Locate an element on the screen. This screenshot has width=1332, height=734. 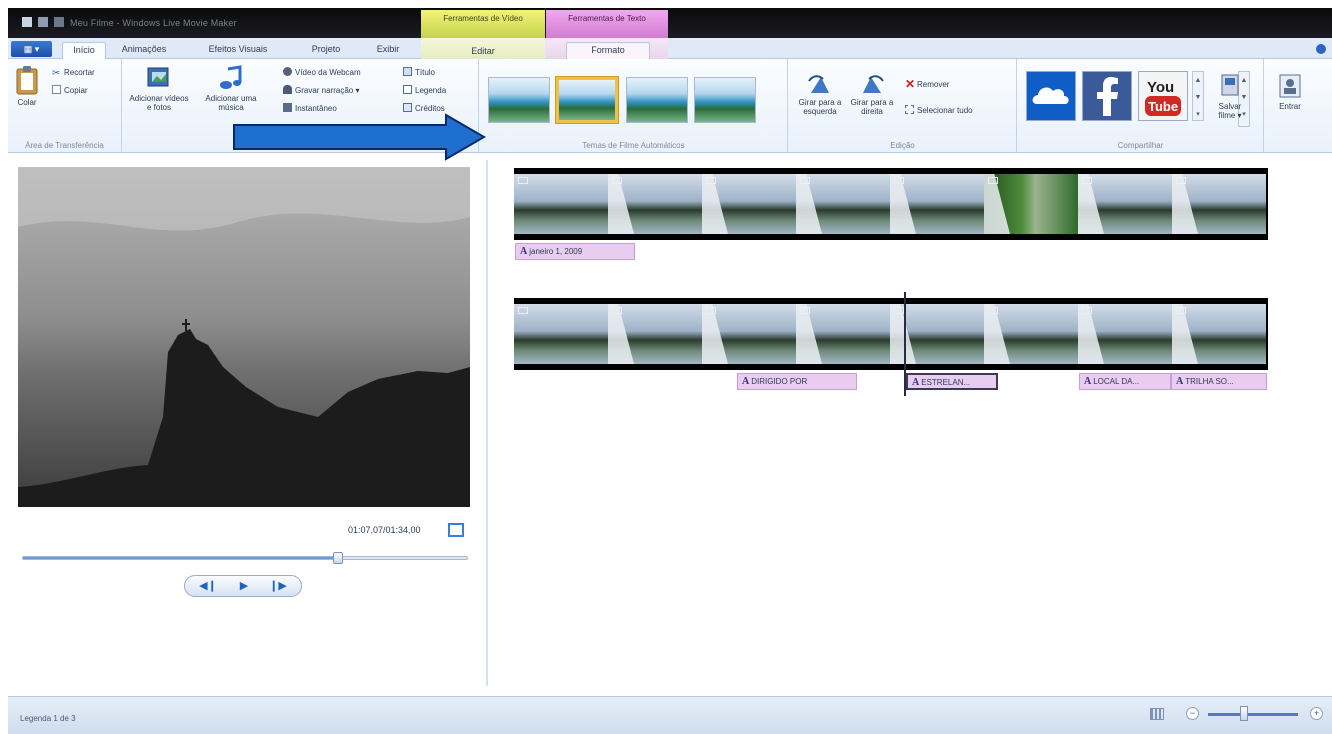
paste-button: Colar is located at coordinates (27, 86).